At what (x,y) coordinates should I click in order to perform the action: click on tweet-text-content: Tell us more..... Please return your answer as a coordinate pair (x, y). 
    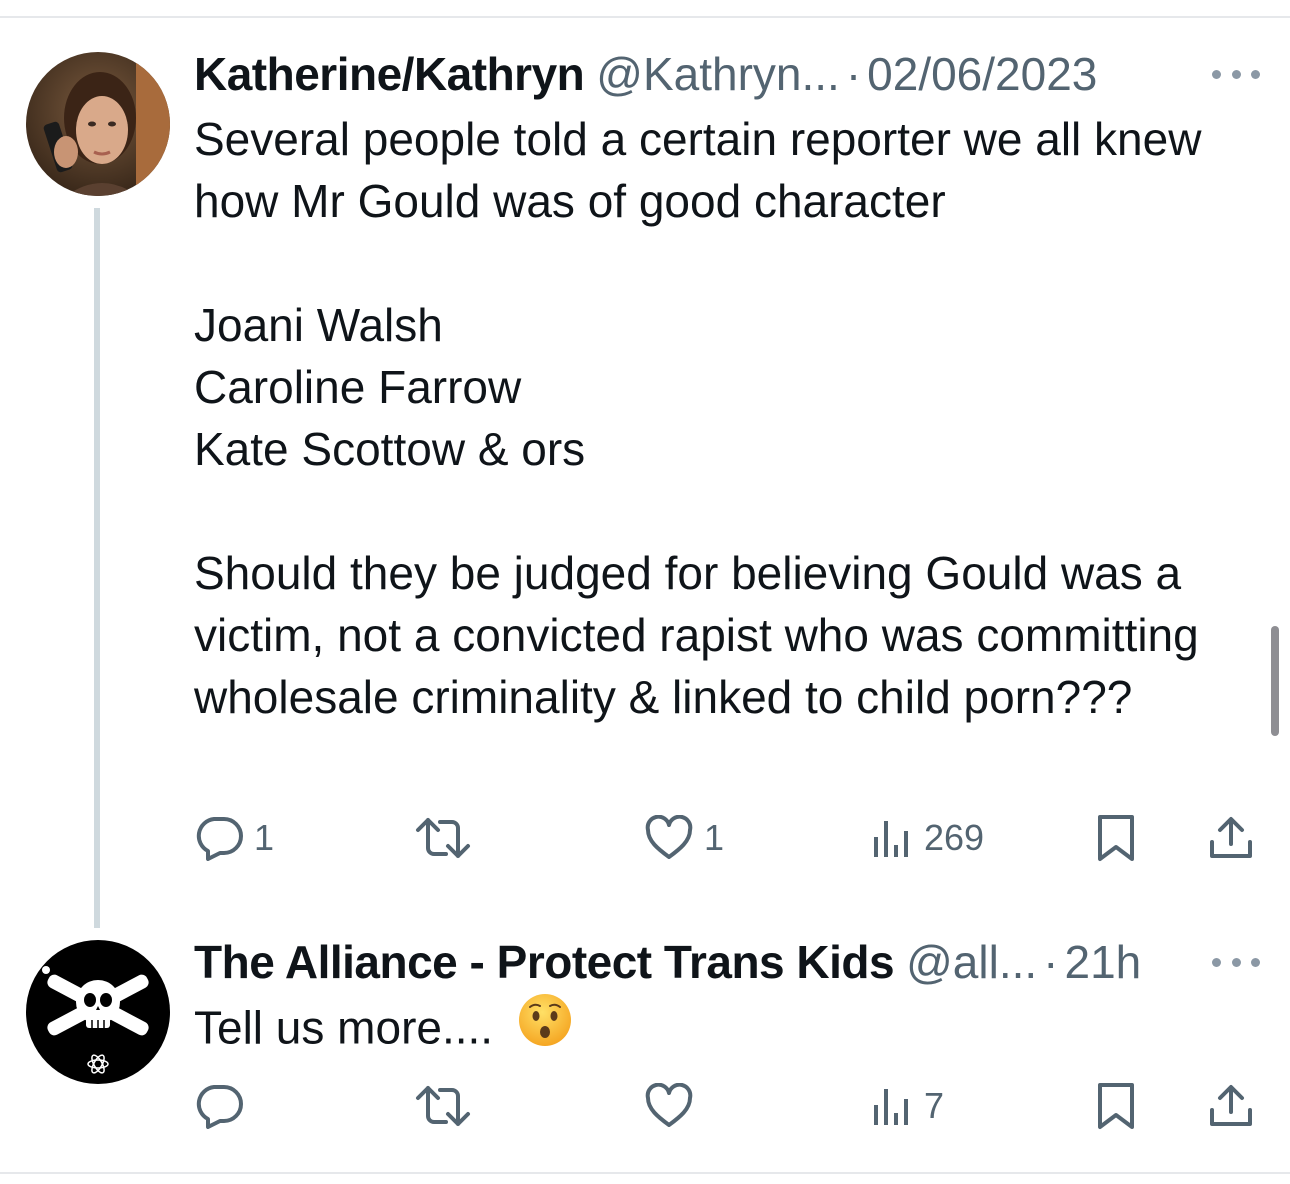
    Looking at the image, I should click on (344, 1027).